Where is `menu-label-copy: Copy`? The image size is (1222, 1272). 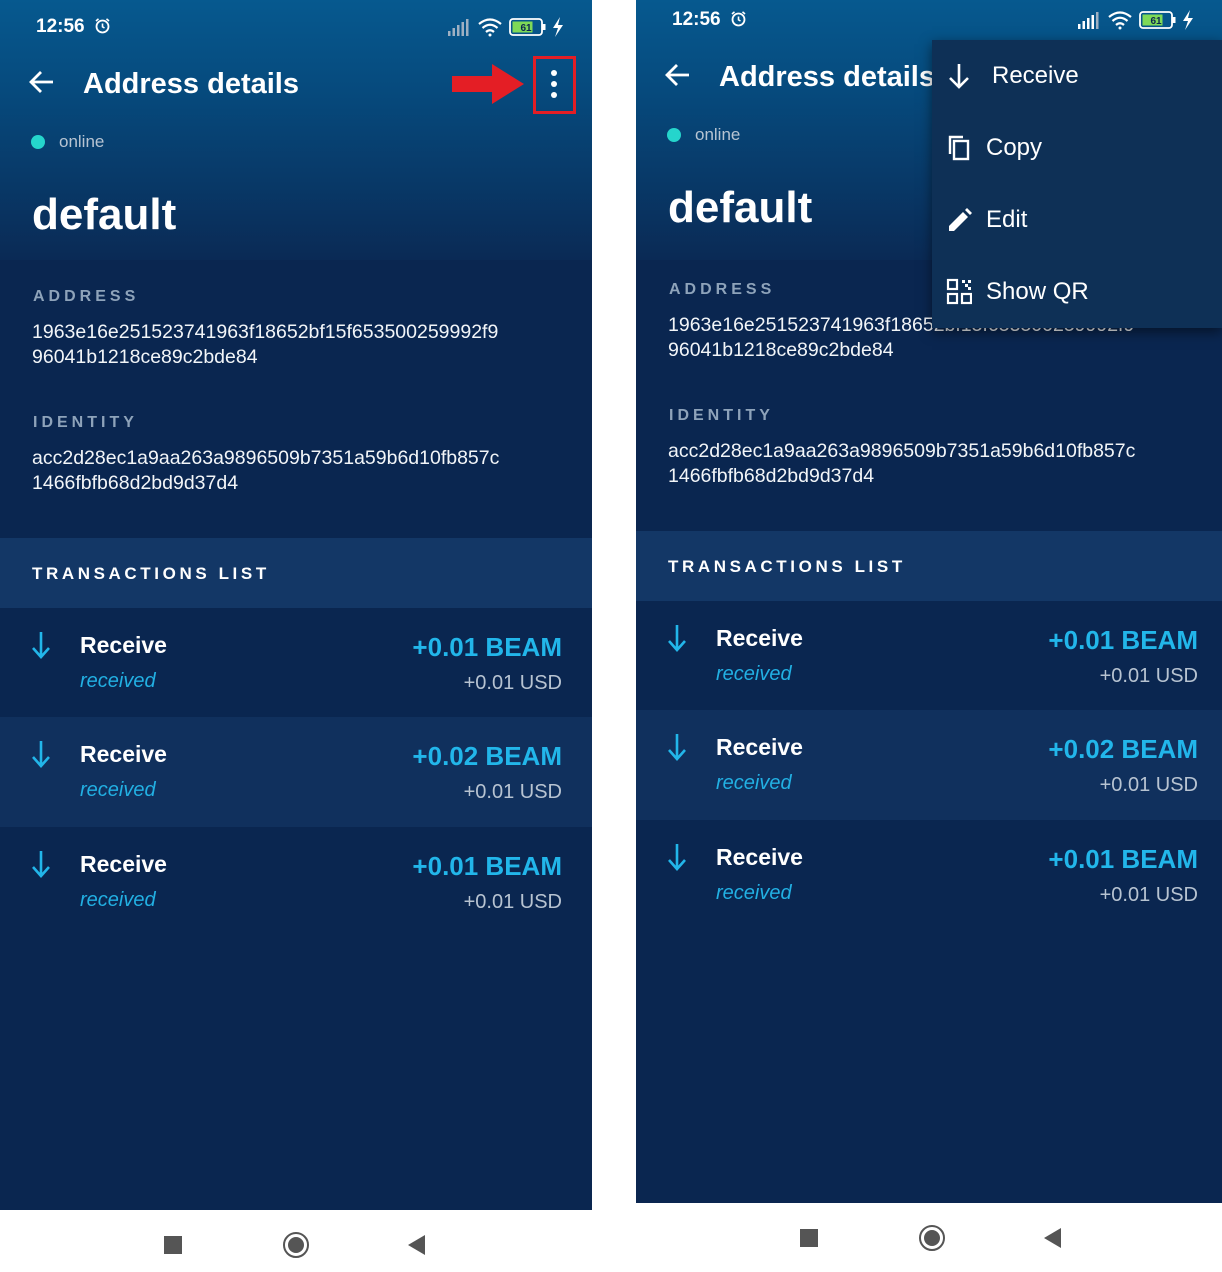 menu-label-copy: Copy is located at coordinates (1014, 147).